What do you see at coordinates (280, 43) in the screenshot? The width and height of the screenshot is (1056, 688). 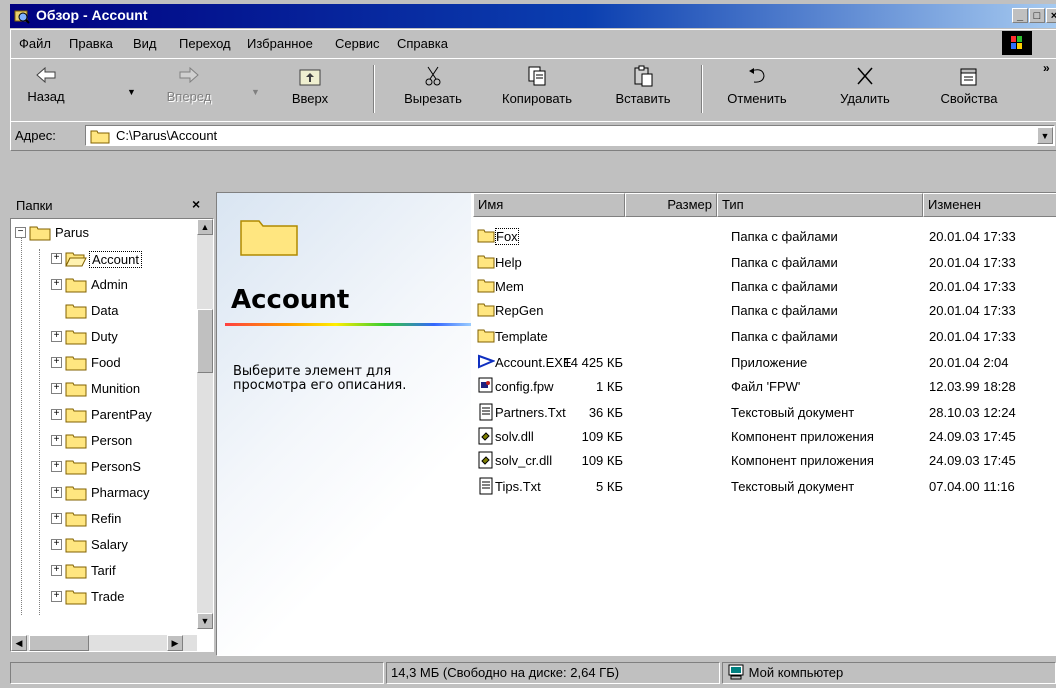 I see `menu-favorites: Избранное` at bounding box center [280, 43].